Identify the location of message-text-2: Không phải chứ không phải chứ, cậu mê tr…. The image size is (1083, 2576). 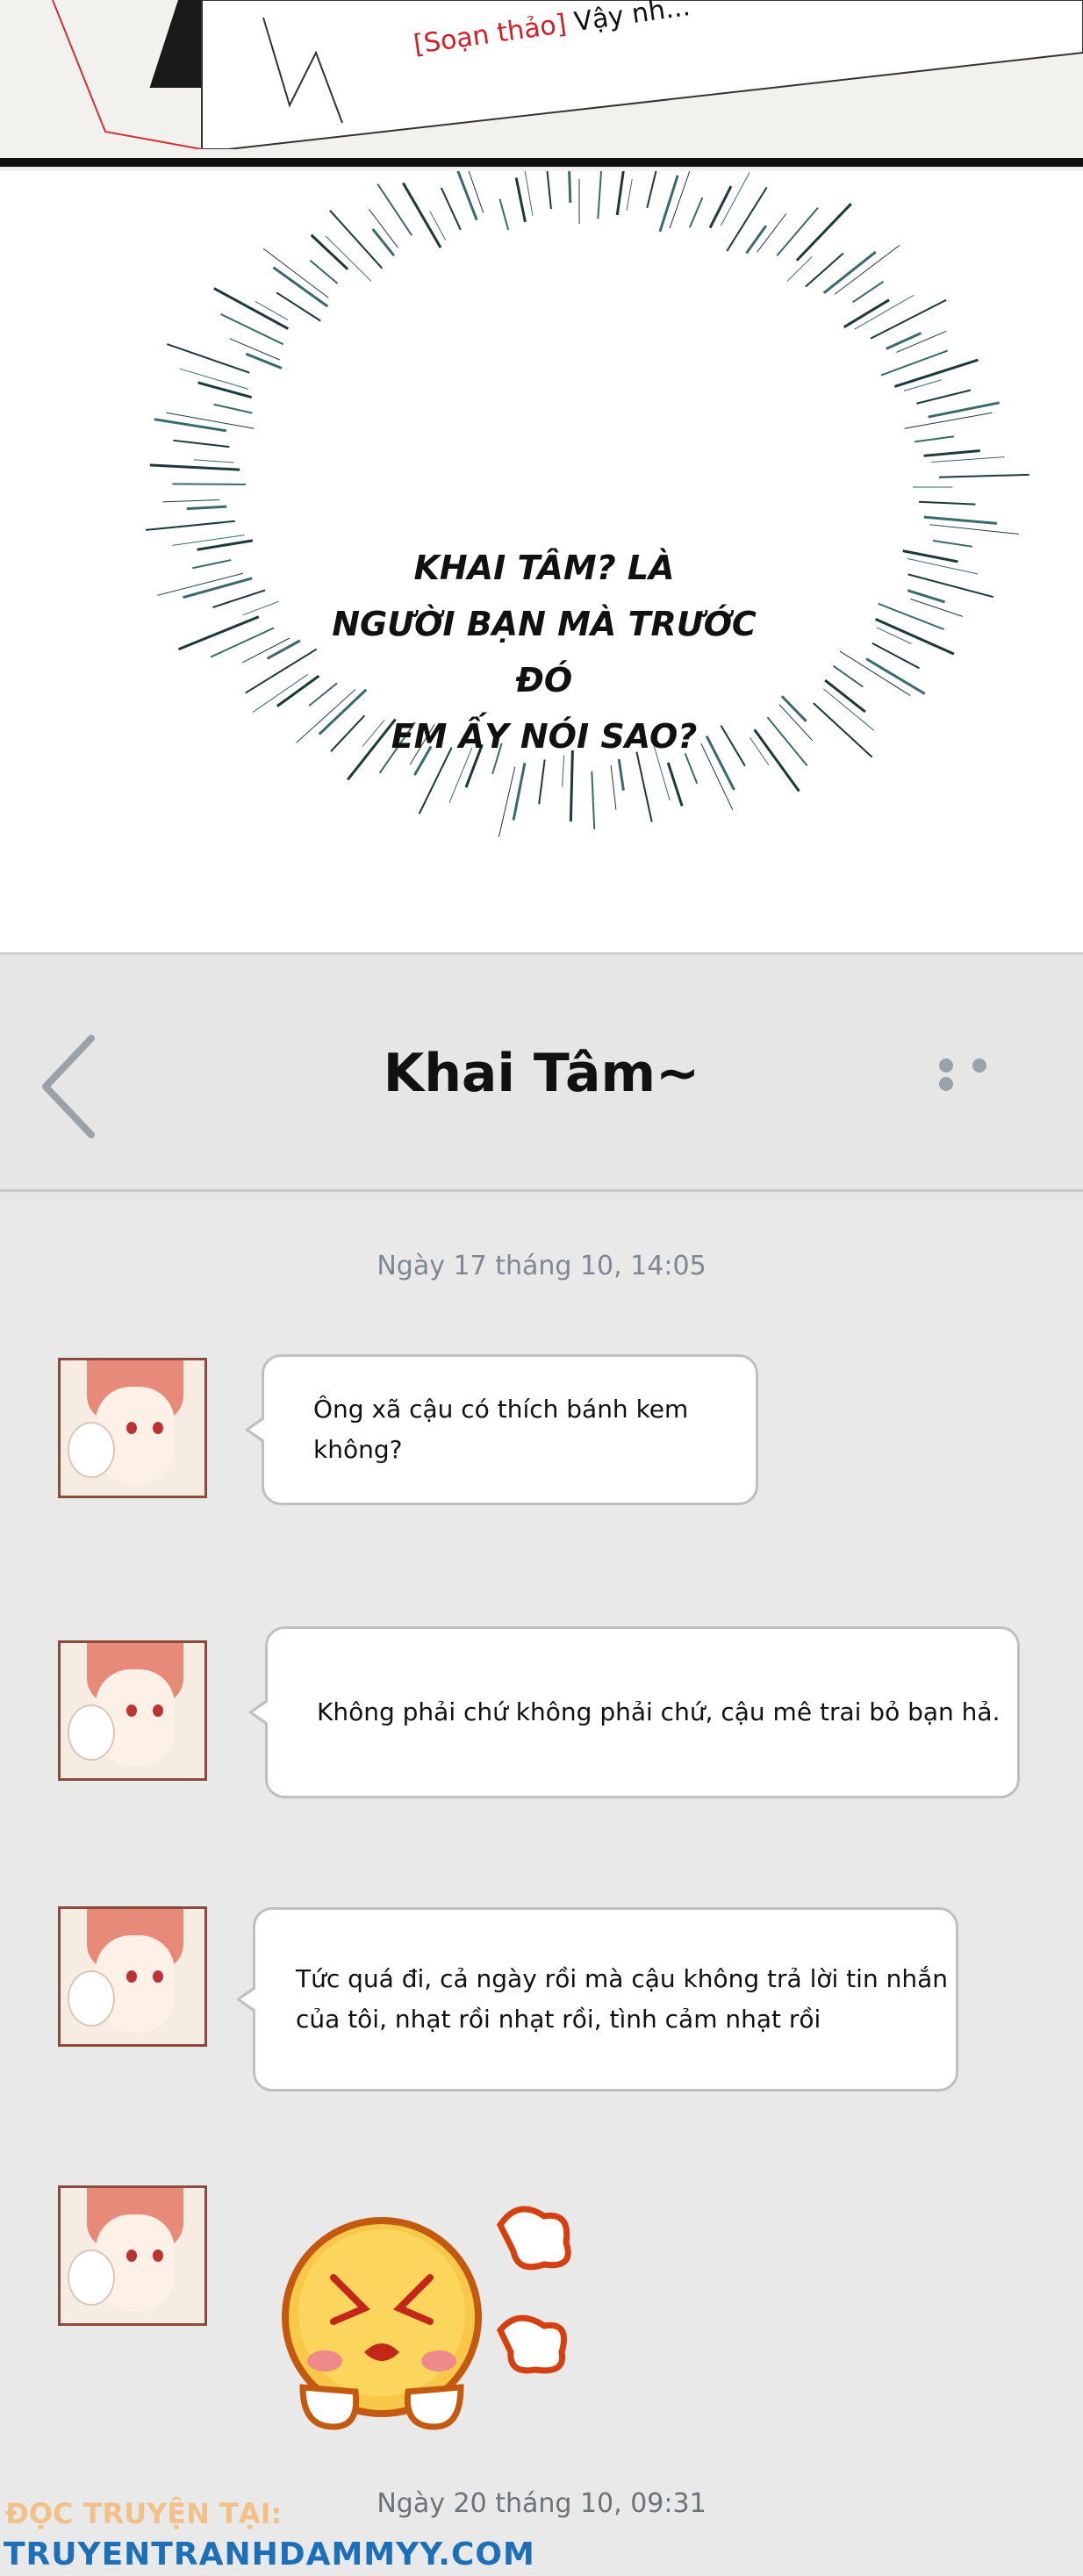
(659, 1711).